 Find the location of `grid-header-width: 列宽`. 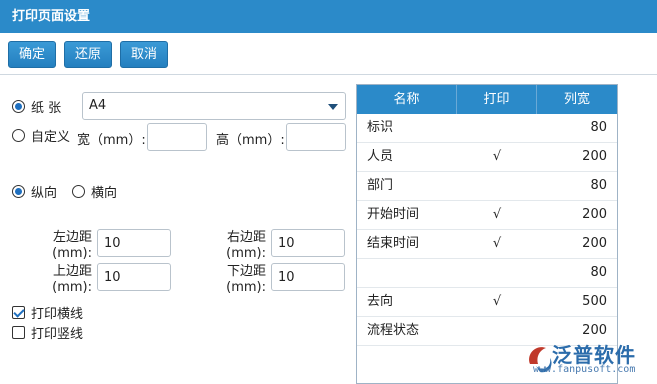

grid-header-width: 列宽 is located at coordinates (577, 99).